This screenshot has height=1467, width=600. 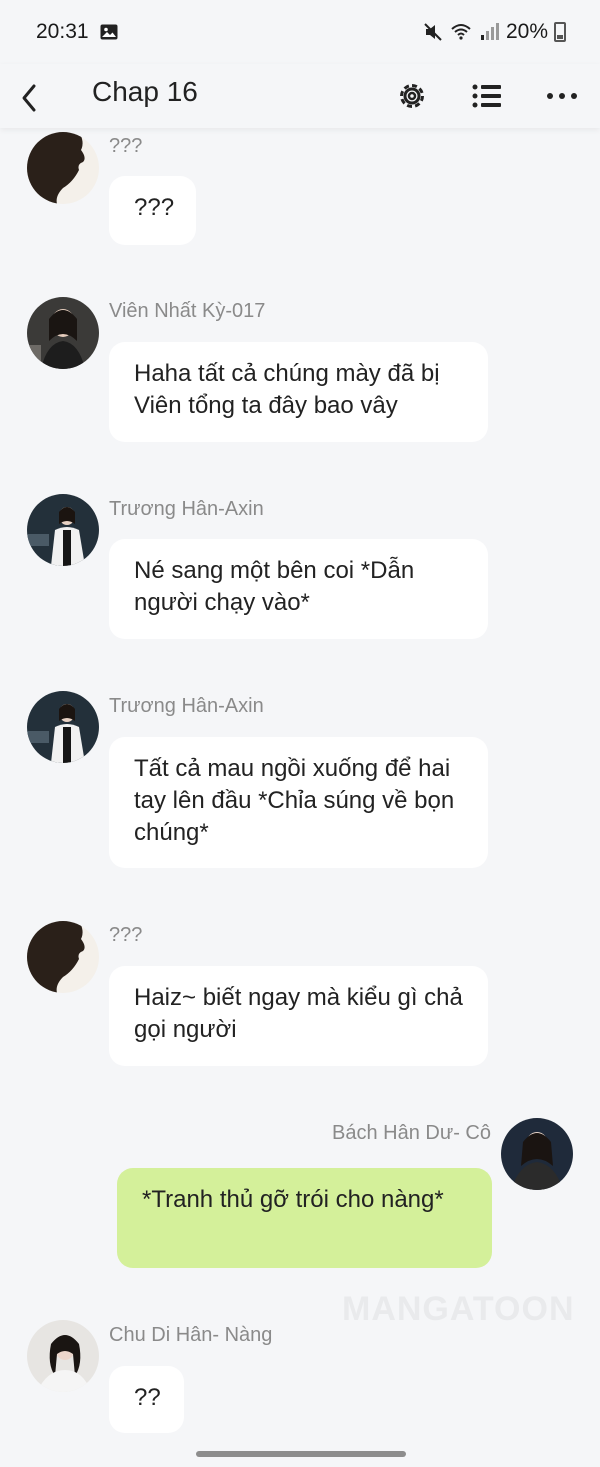 What do you see at coordinates (298, 1016) in the screenshot?
I see `message-bubble: Haiz~ biết ngay mà kiểu gì chả gọi người` at bounding box center [298, 1016].